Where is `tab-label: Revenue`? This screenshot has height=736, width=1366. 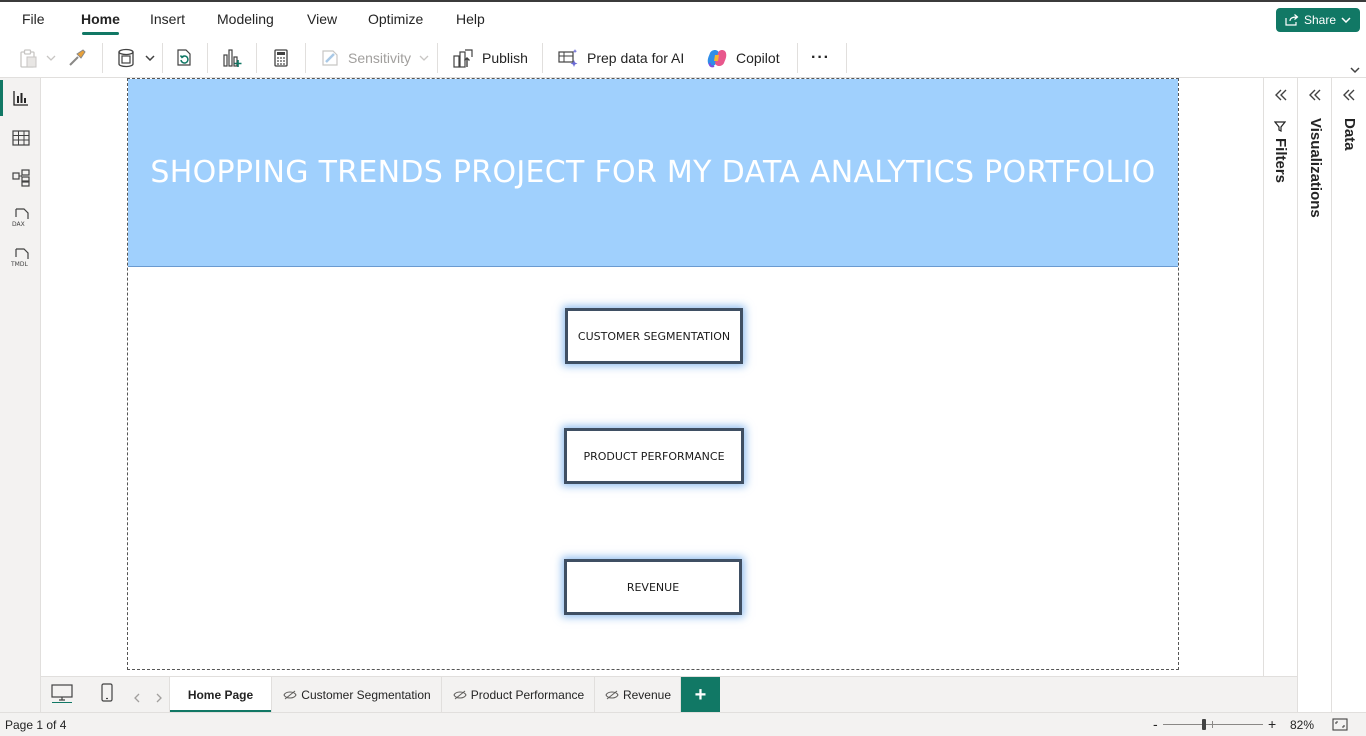 tab-label: Revenue is located at coordinates (647, 695).